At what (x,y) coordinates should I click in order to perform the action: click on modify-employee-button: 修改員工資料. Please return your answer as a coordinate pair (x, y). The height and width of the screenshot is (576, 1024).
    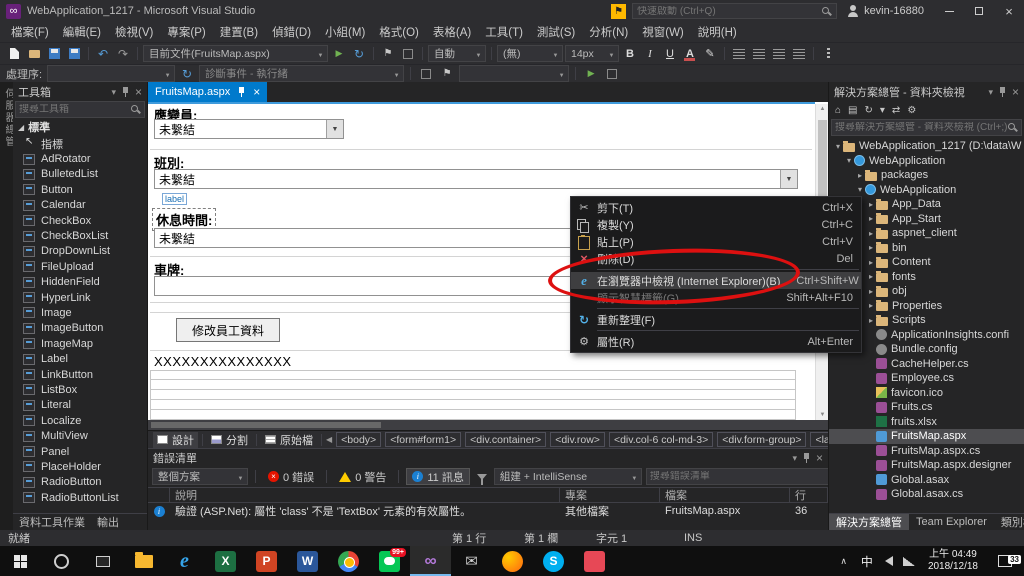
    Looking at the image, I should click on (228, 330).